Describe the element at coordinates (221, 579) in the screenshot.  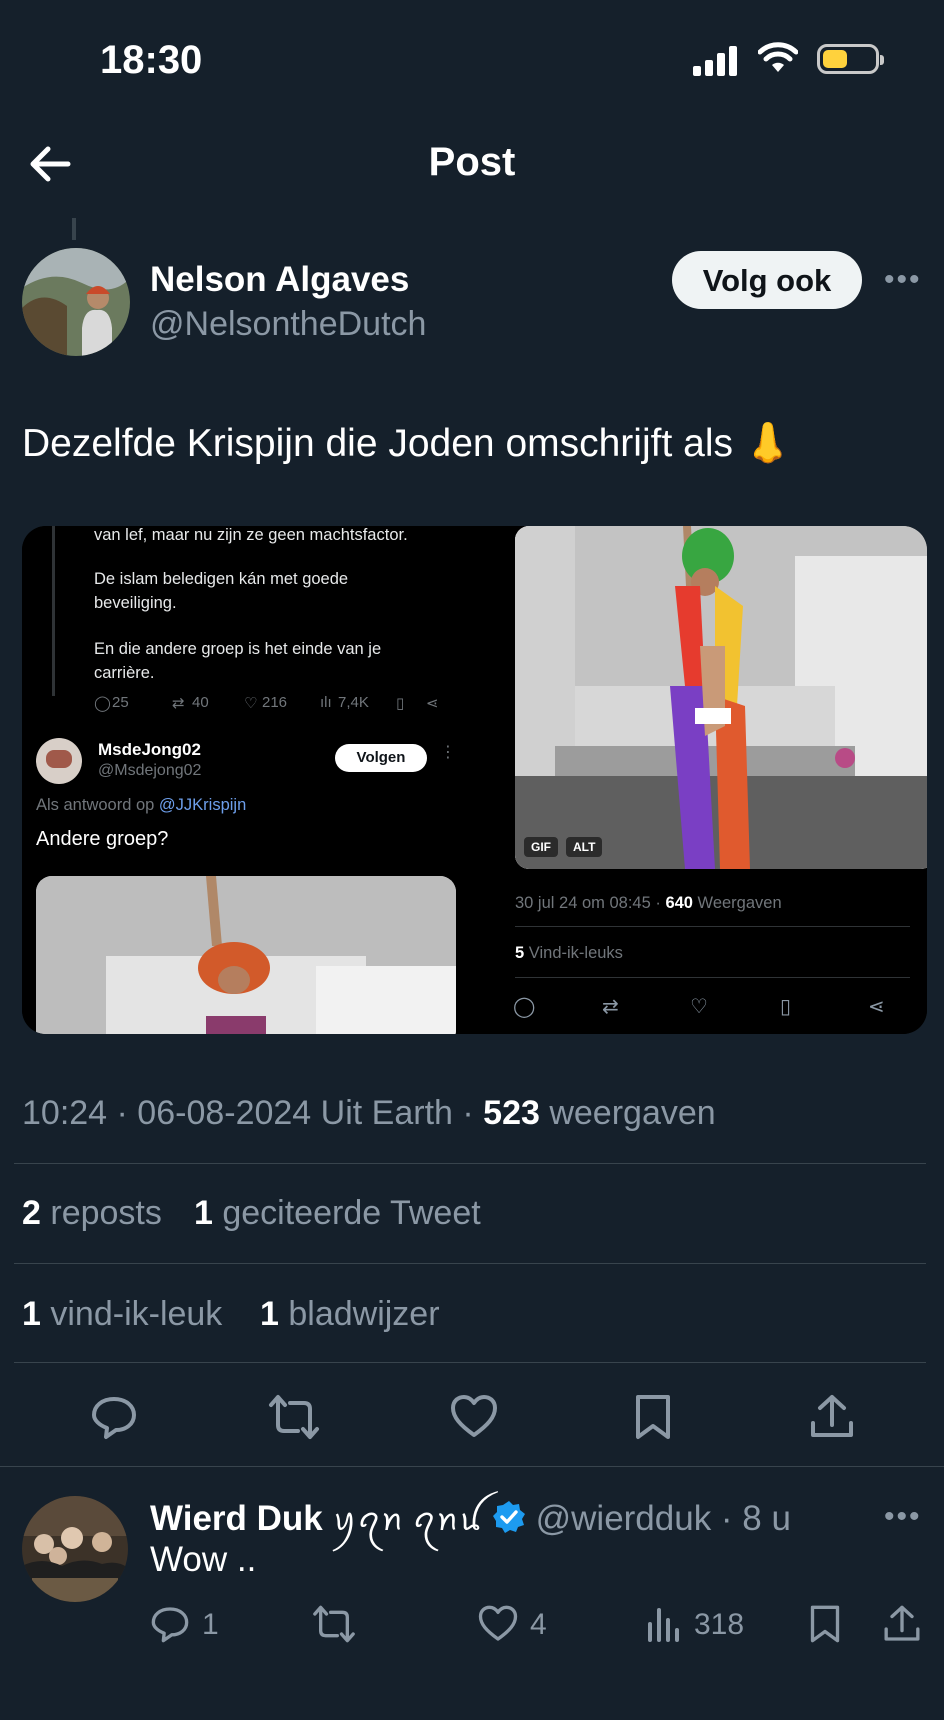
I see `quoted-line-2: De islam beledigen kán met goede` at that location.